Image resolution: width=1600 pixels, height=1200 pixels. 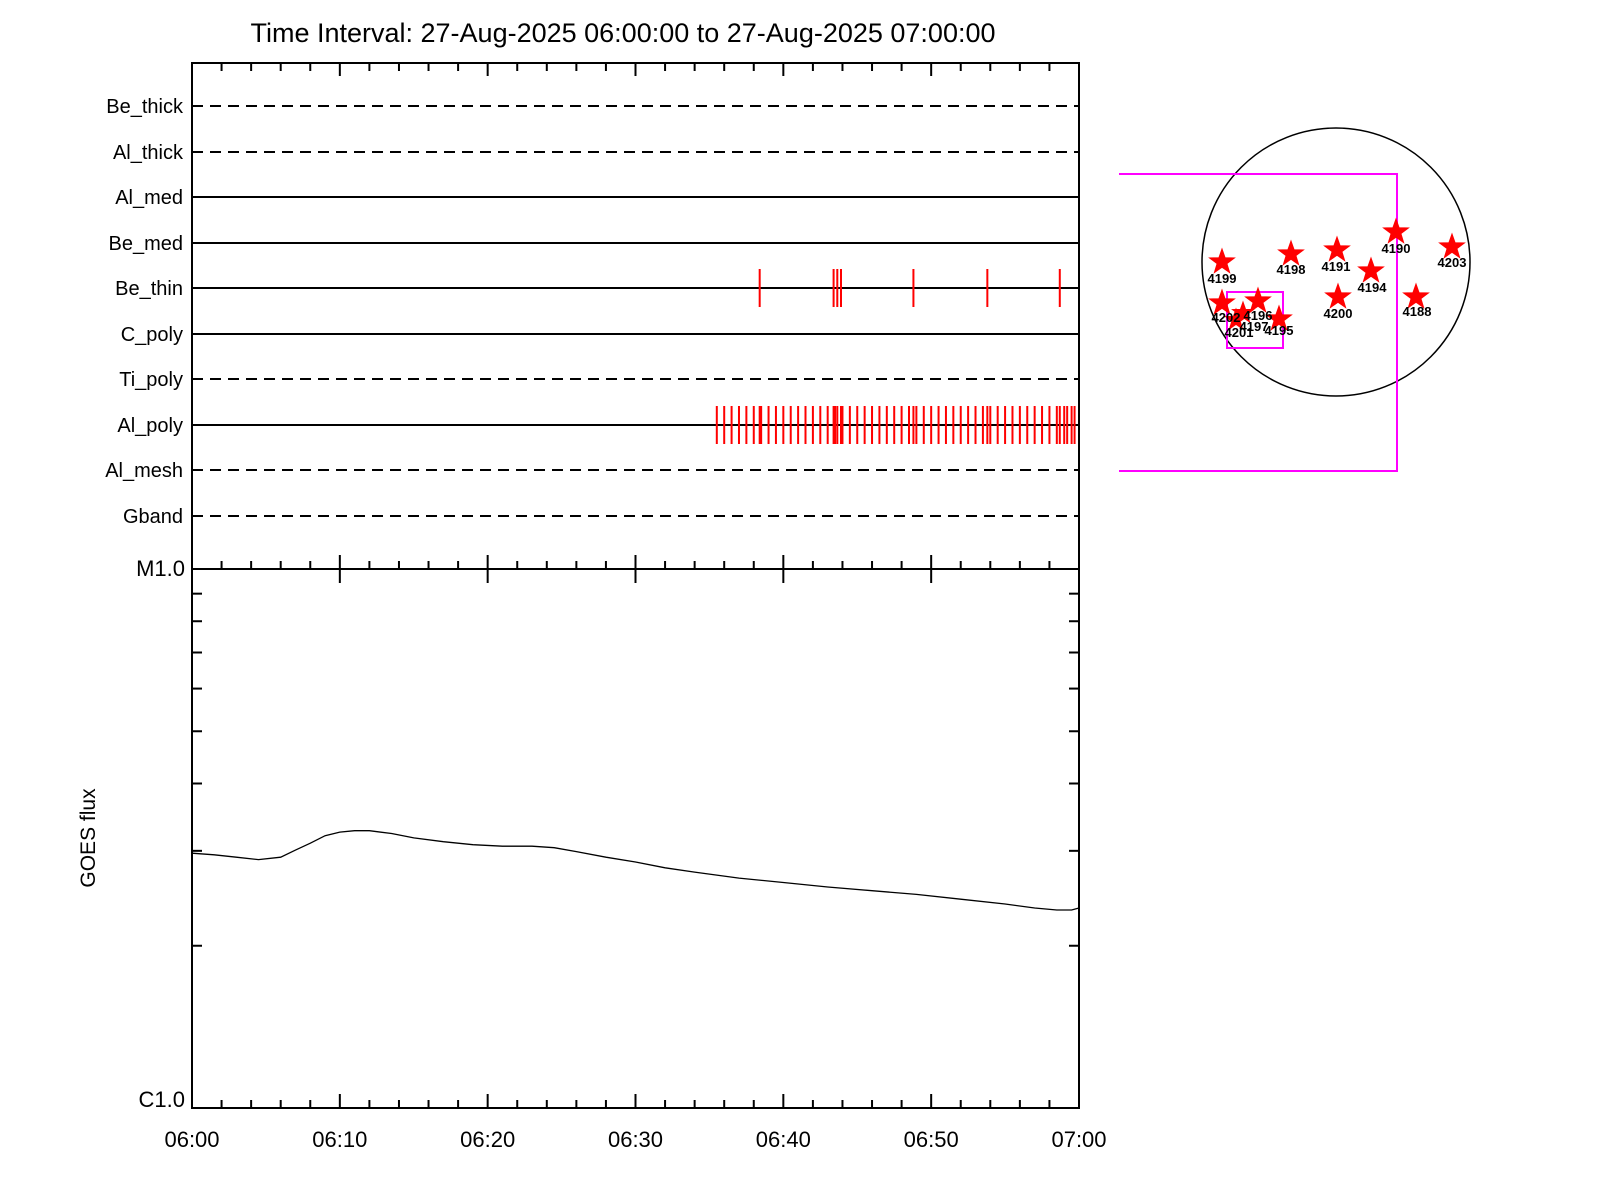 I want to click on filter-label-Gband: Gband, so click(x=153, y=517).